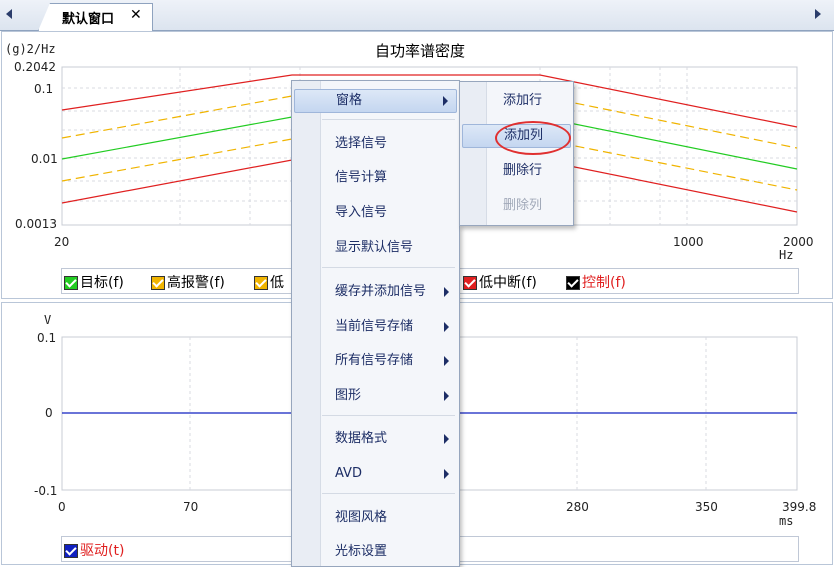 The width and height of the screenshot is (834, 567). Describe the element at coordinates (515, 101) in the screenshot. I see `submenu-item-add-row: 添加行` at that location.